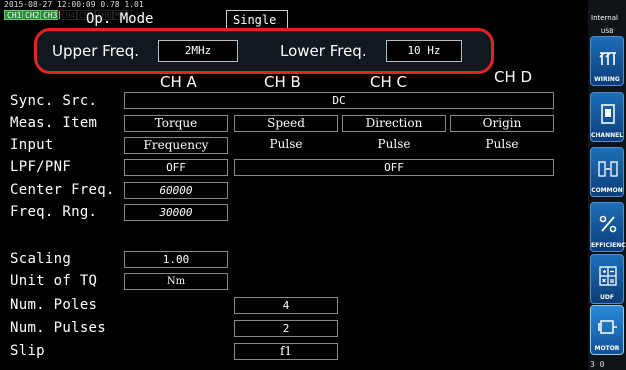 The width and height of the screenshot is (626, 370). Describe the element at coordinates (176, 281) in the screenshot. I see `unit-tq-ch-a: Nm` at that location.